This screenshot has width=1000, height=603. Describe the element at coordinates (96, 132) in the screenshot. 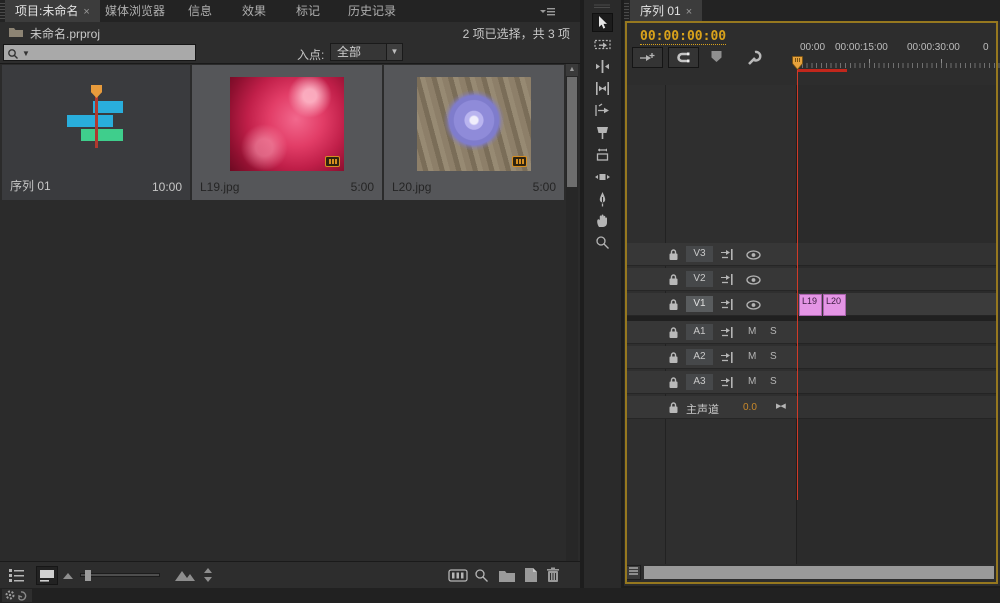

I see `bin-item-sequence: 序列 01 10:00` at that location.